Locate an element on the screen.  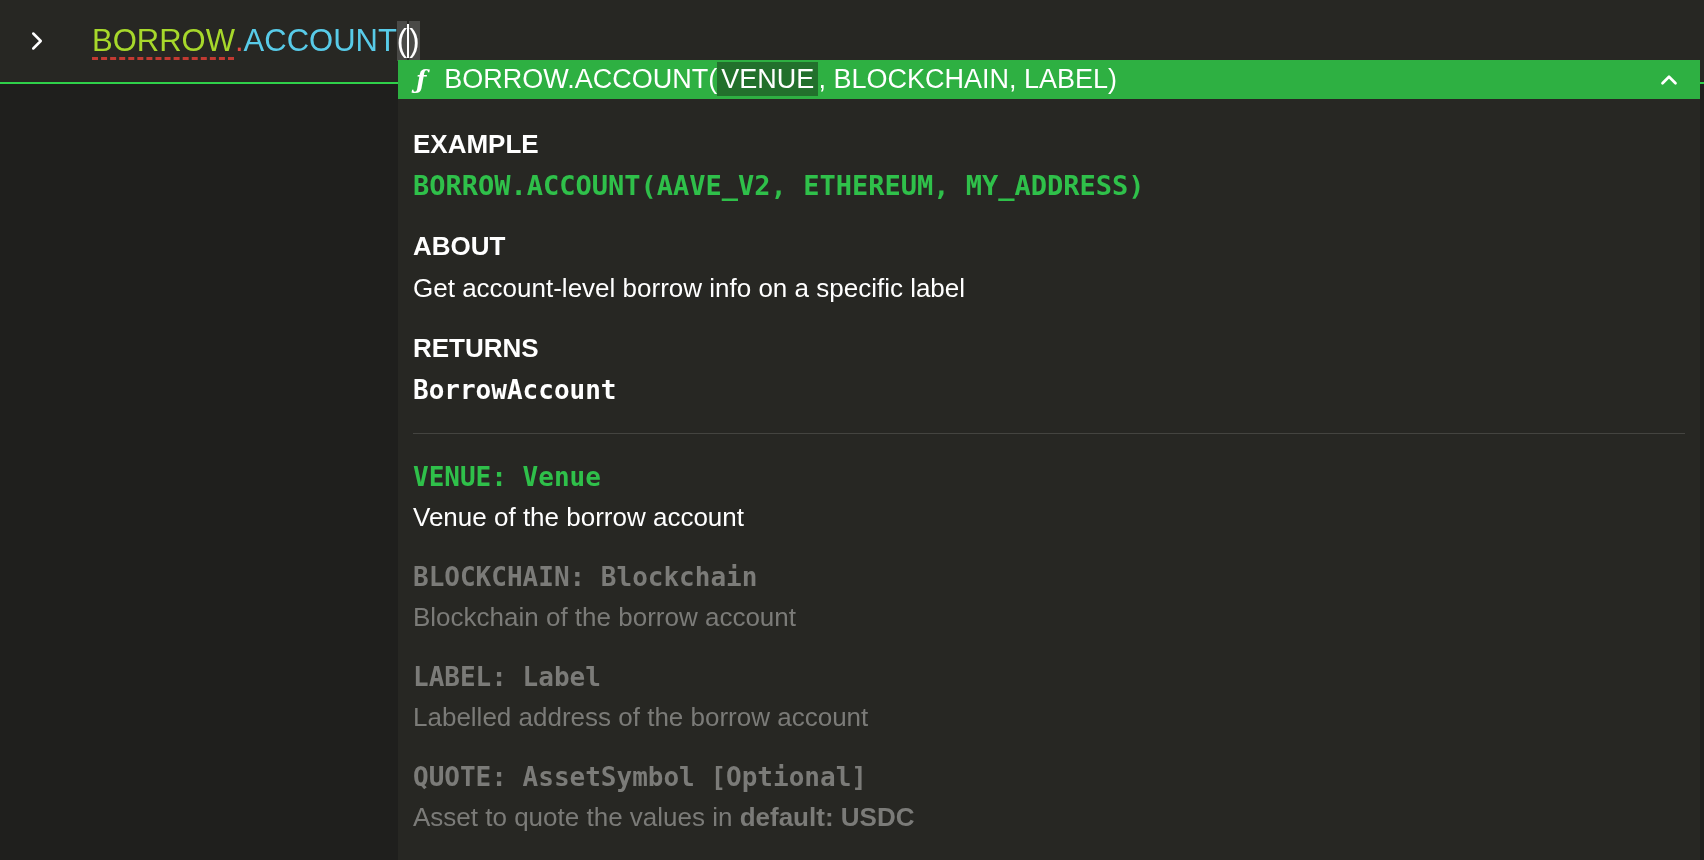
parameter-description: Asset to quote the values in default: USDC is located at coordinates (664, 817).